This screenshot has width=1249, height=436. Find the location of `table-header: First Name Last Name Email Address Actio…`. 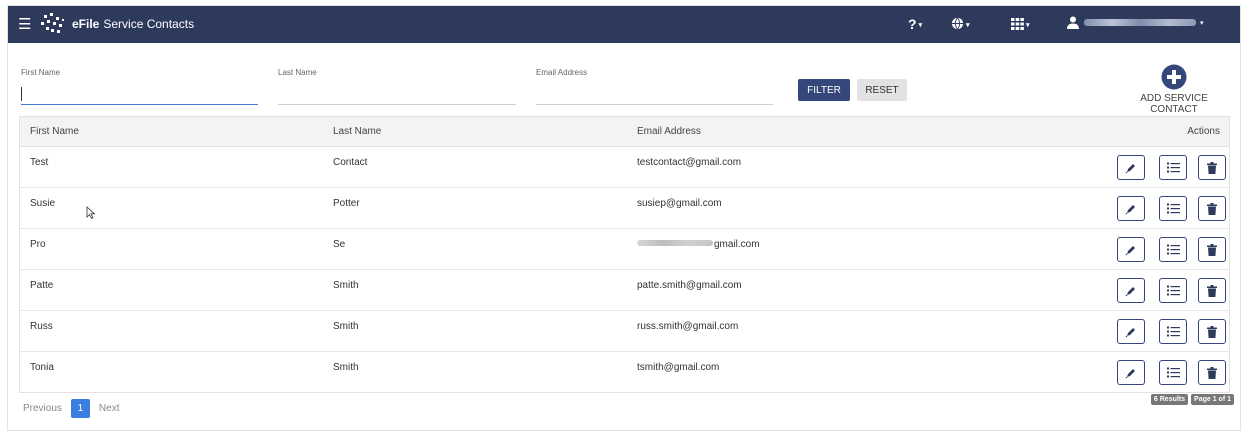

table-header: First Name Last Name Email Address Actio… is located at coordinates (624, 132).